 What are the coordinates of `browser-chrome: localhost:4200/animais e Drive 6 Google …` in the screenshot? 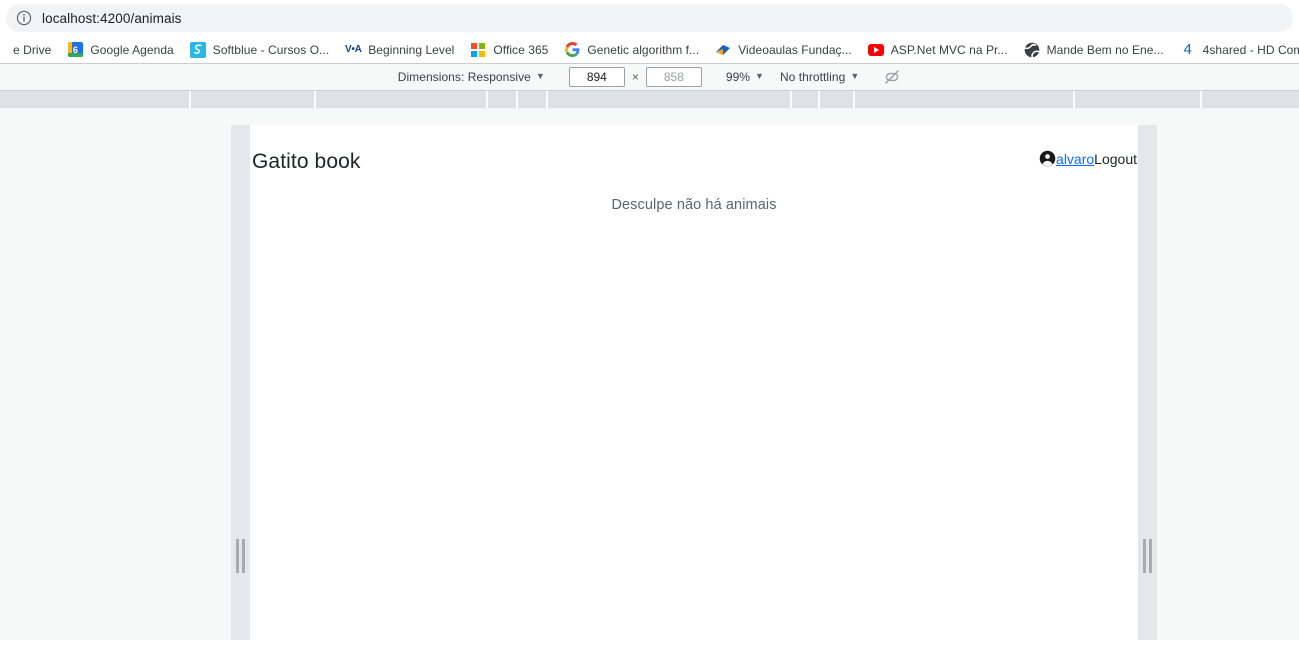 It's located at (649, 31).